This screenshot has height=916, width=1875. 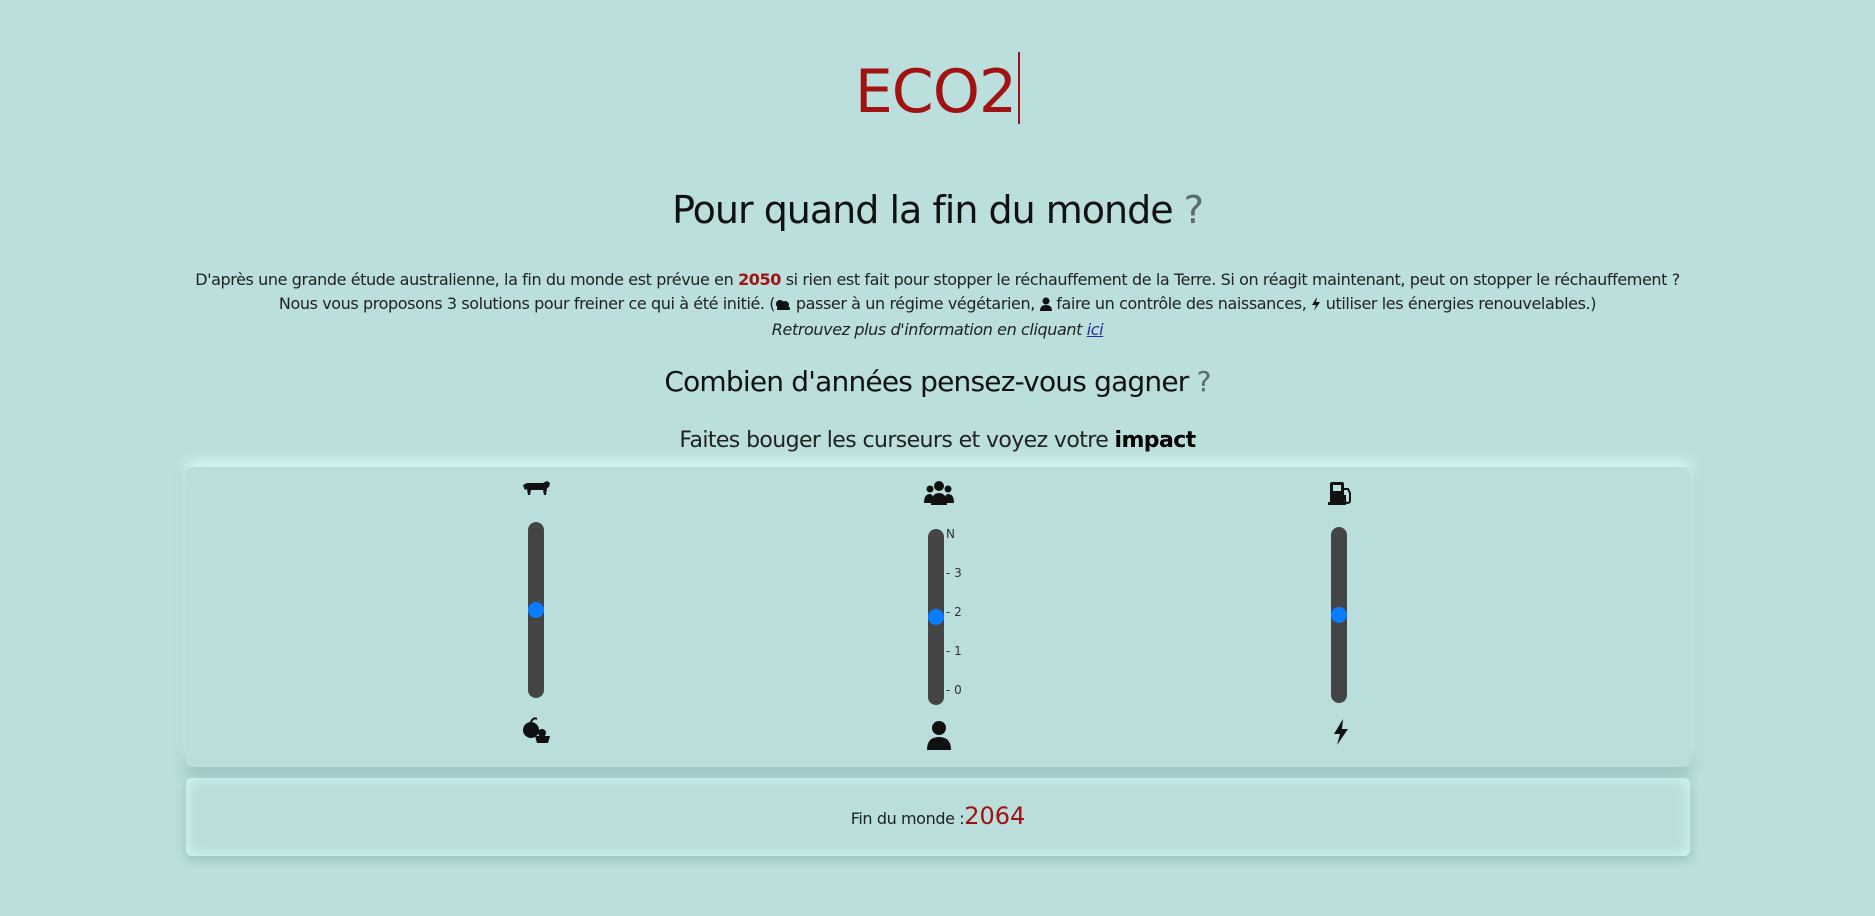 I want to click on tick-2: - 2, so click(x=954, y=612).